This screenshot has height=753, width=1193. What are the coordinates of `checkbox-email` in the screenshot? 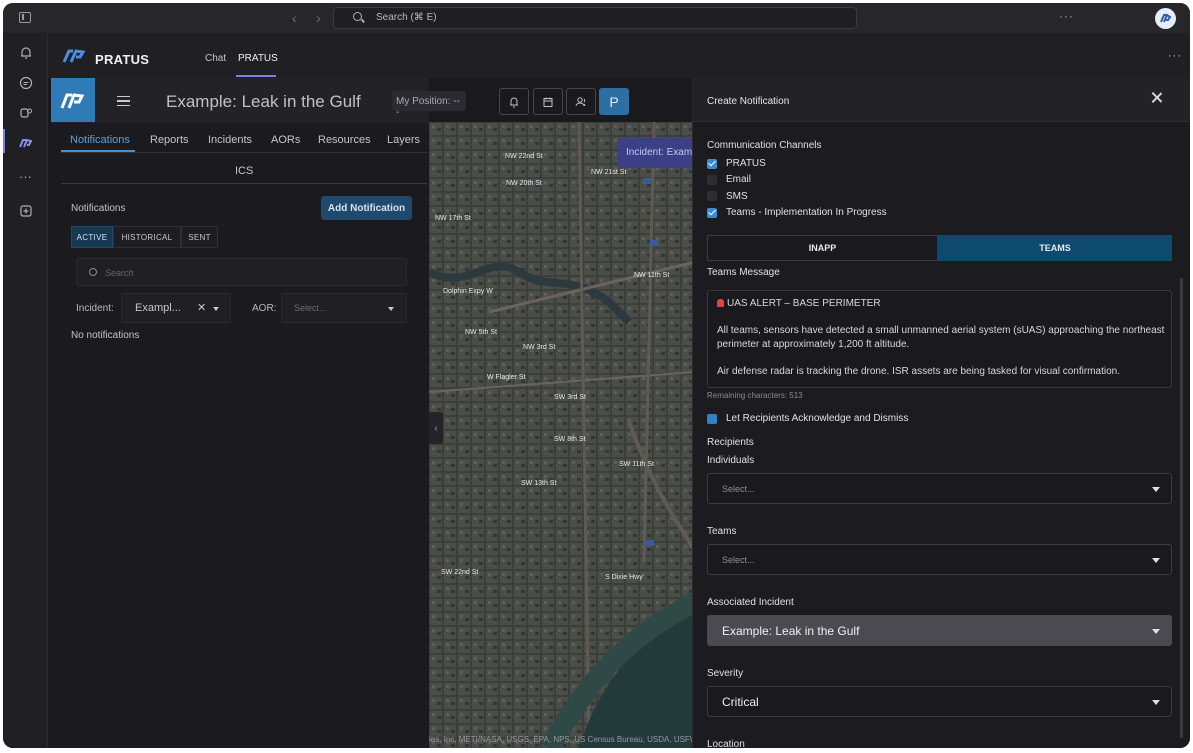 It's located at (712, 180).